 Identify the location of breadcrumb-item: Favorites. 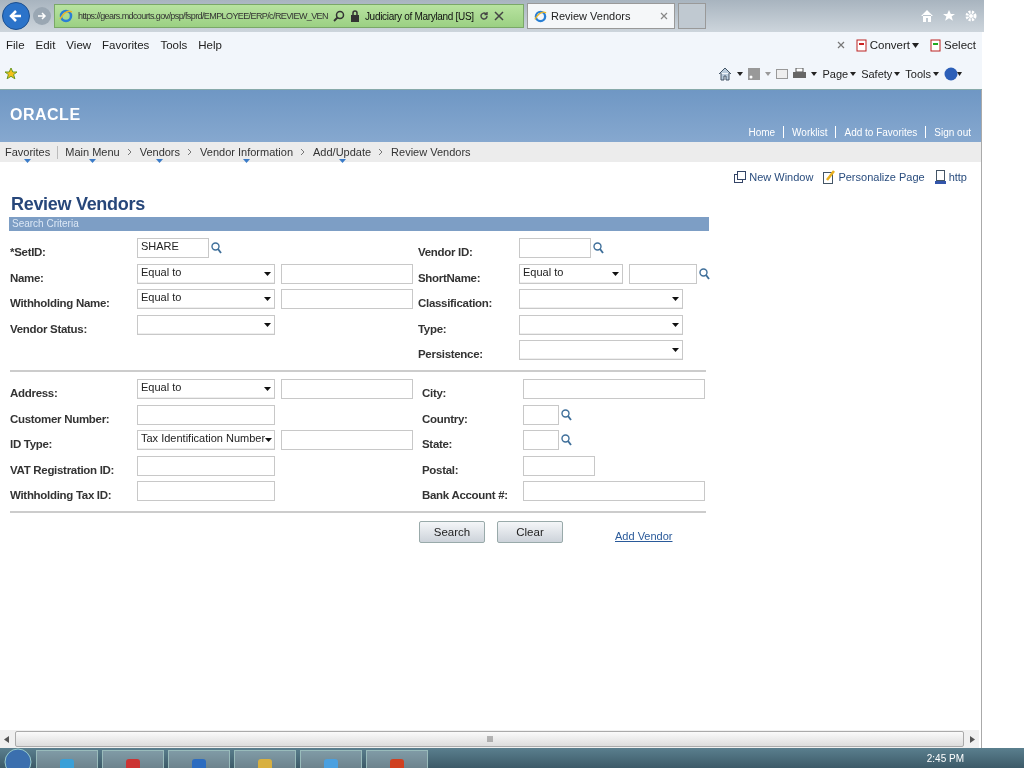
(28, 152).